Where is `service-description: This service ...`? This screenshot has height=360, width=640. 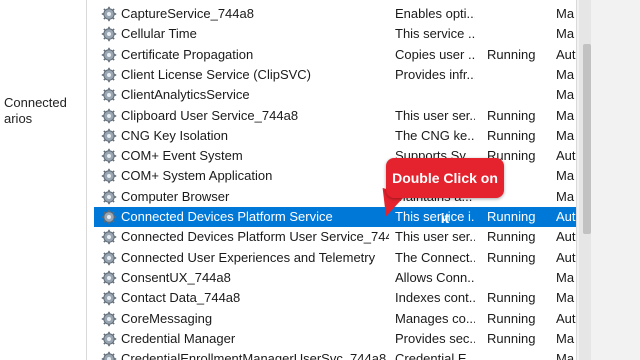 service-description: This service ... is located at coordinates (435, 34).